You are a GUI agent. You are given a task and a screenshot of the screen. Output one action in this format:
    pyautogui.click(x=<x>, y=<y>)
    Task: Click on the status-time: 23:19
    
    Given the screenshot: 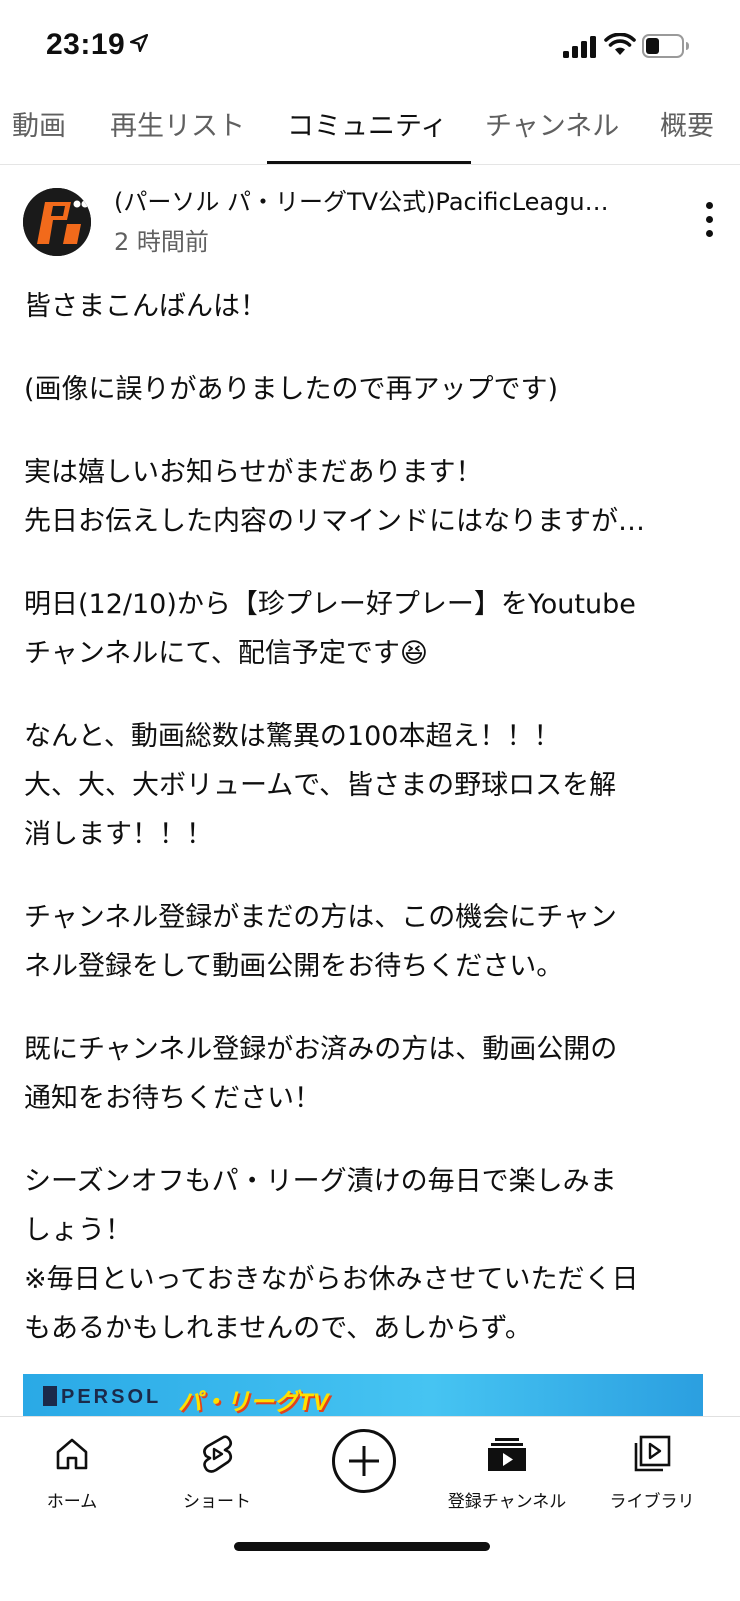 What is the action you would take?
    pyautogui.click(x=86, y=44)
    